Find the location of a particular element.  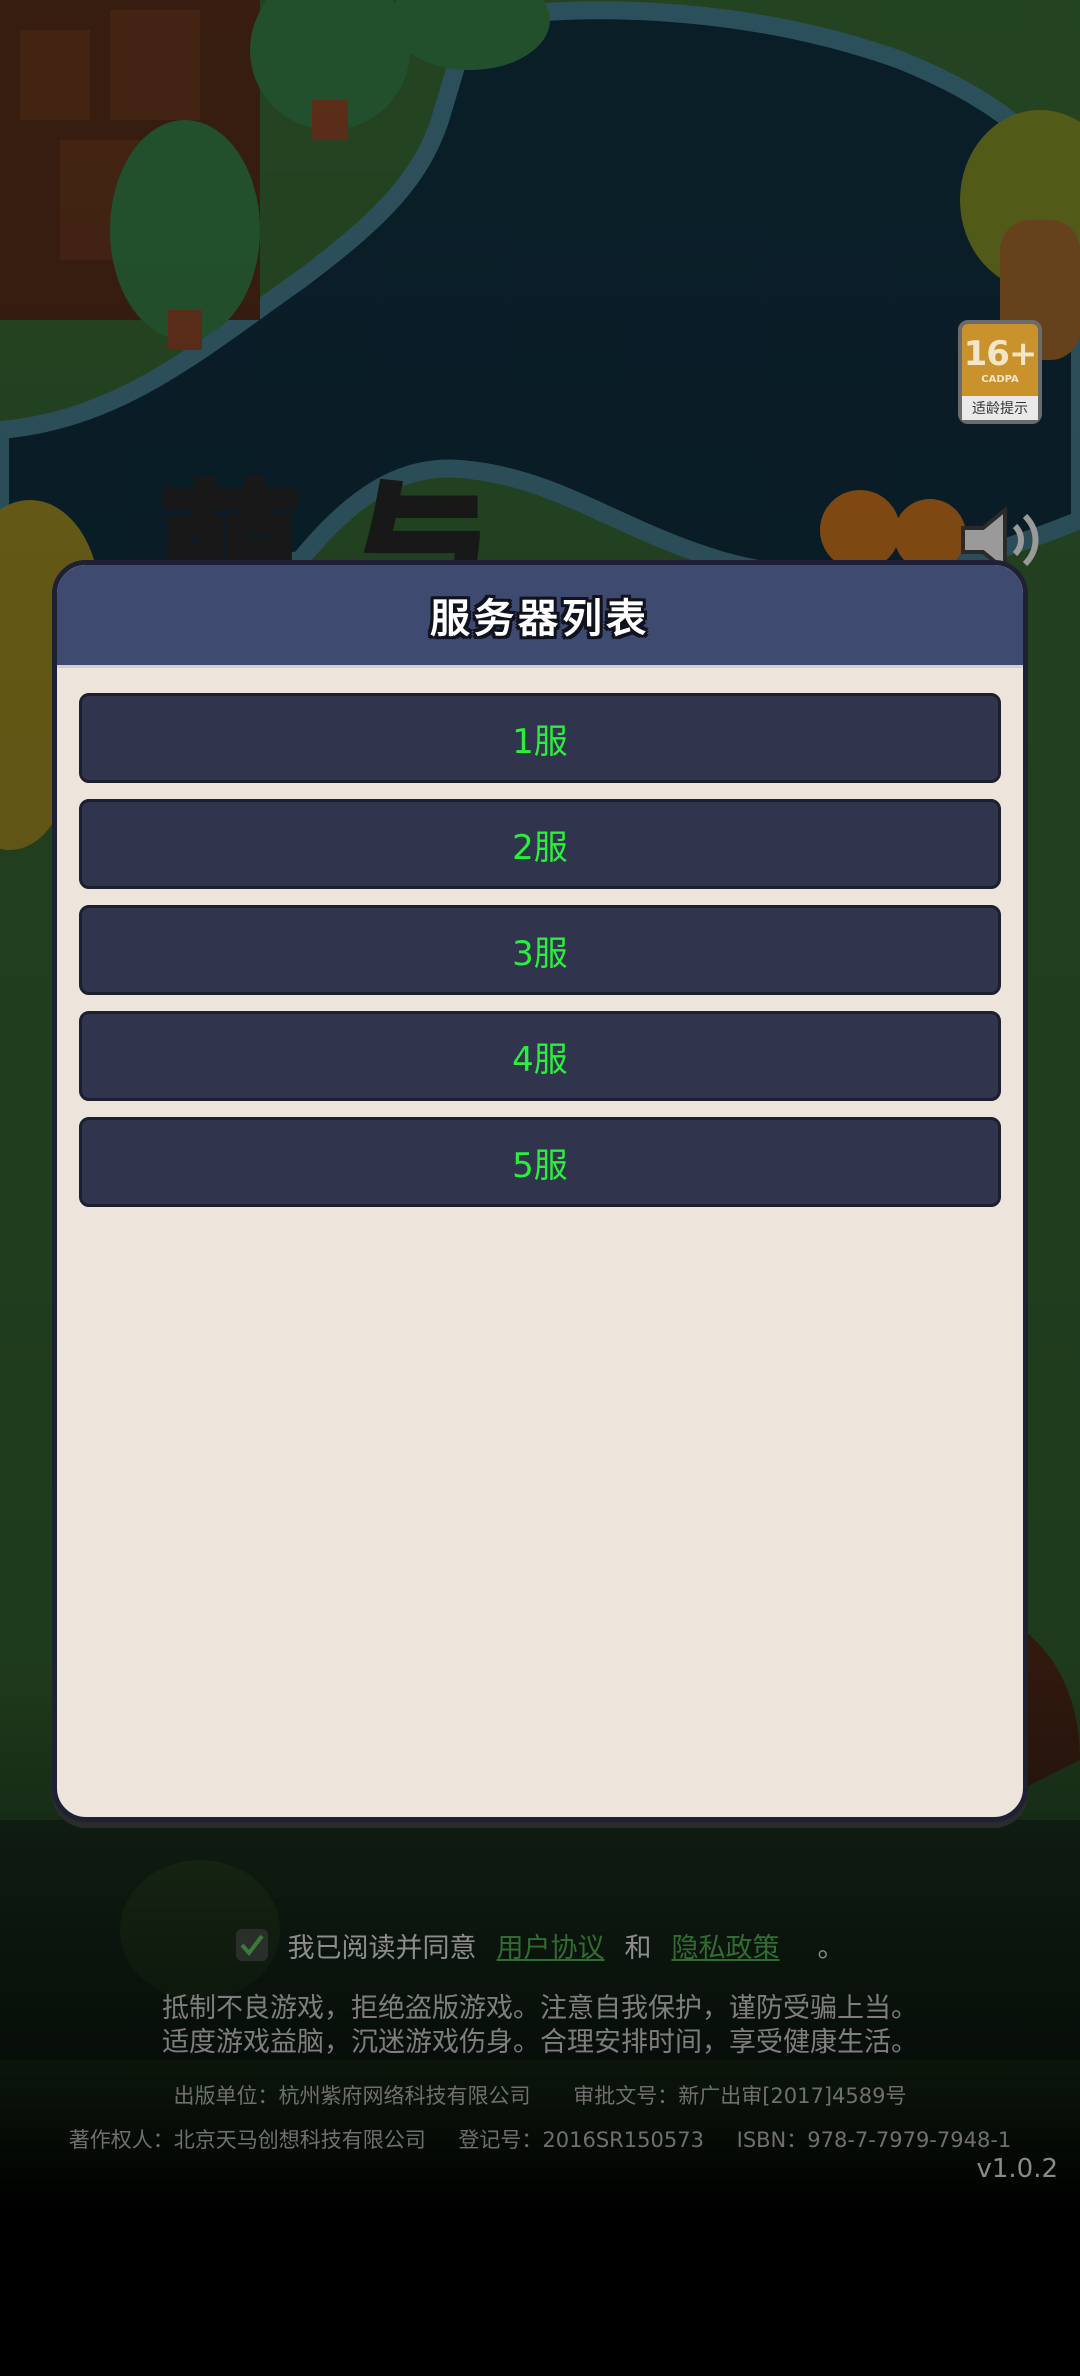

approval-number-text: 审批文号：新广出审[2017]4589号 is located at coordinates (740, 2096).